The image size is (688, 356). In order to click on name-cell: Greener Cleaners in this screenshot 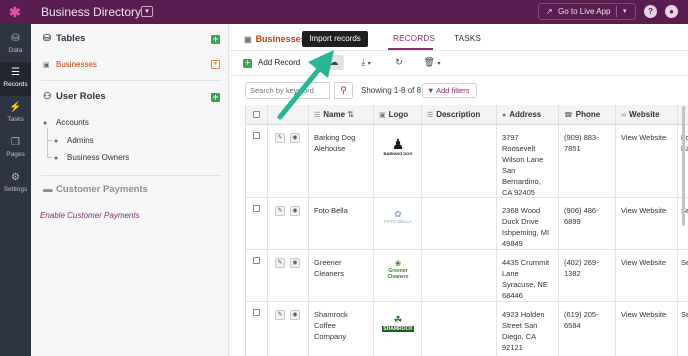, I will do `click(341, 276)`.